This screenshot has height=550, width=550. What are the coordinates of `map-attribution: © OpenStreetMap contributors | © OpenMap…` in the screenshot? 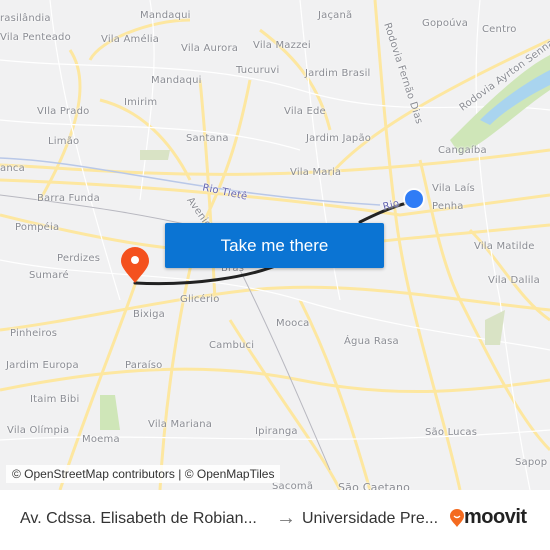 It's located at (143, 474).